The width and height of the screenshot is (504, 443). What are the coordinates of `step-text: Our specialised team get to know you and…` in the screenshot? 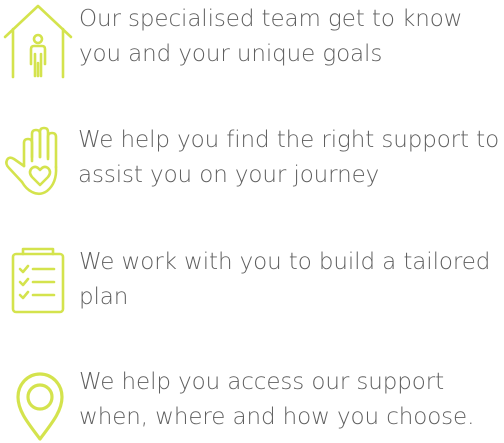 It's located at (271, 36).